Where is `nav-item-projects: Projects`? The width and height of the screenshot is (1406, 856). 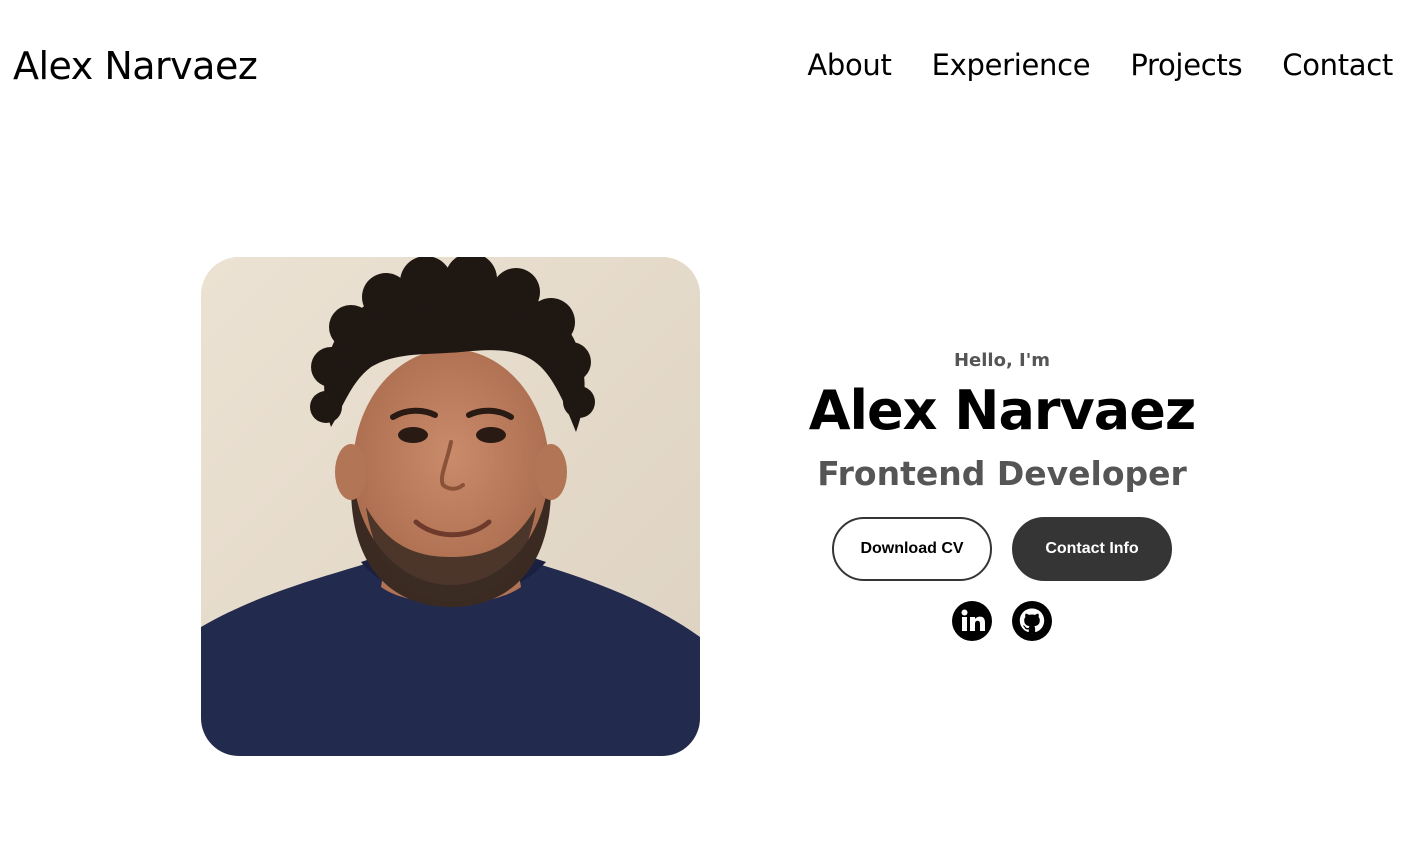
nav-item-projects: Projects is located at coordinates (1186, 65).